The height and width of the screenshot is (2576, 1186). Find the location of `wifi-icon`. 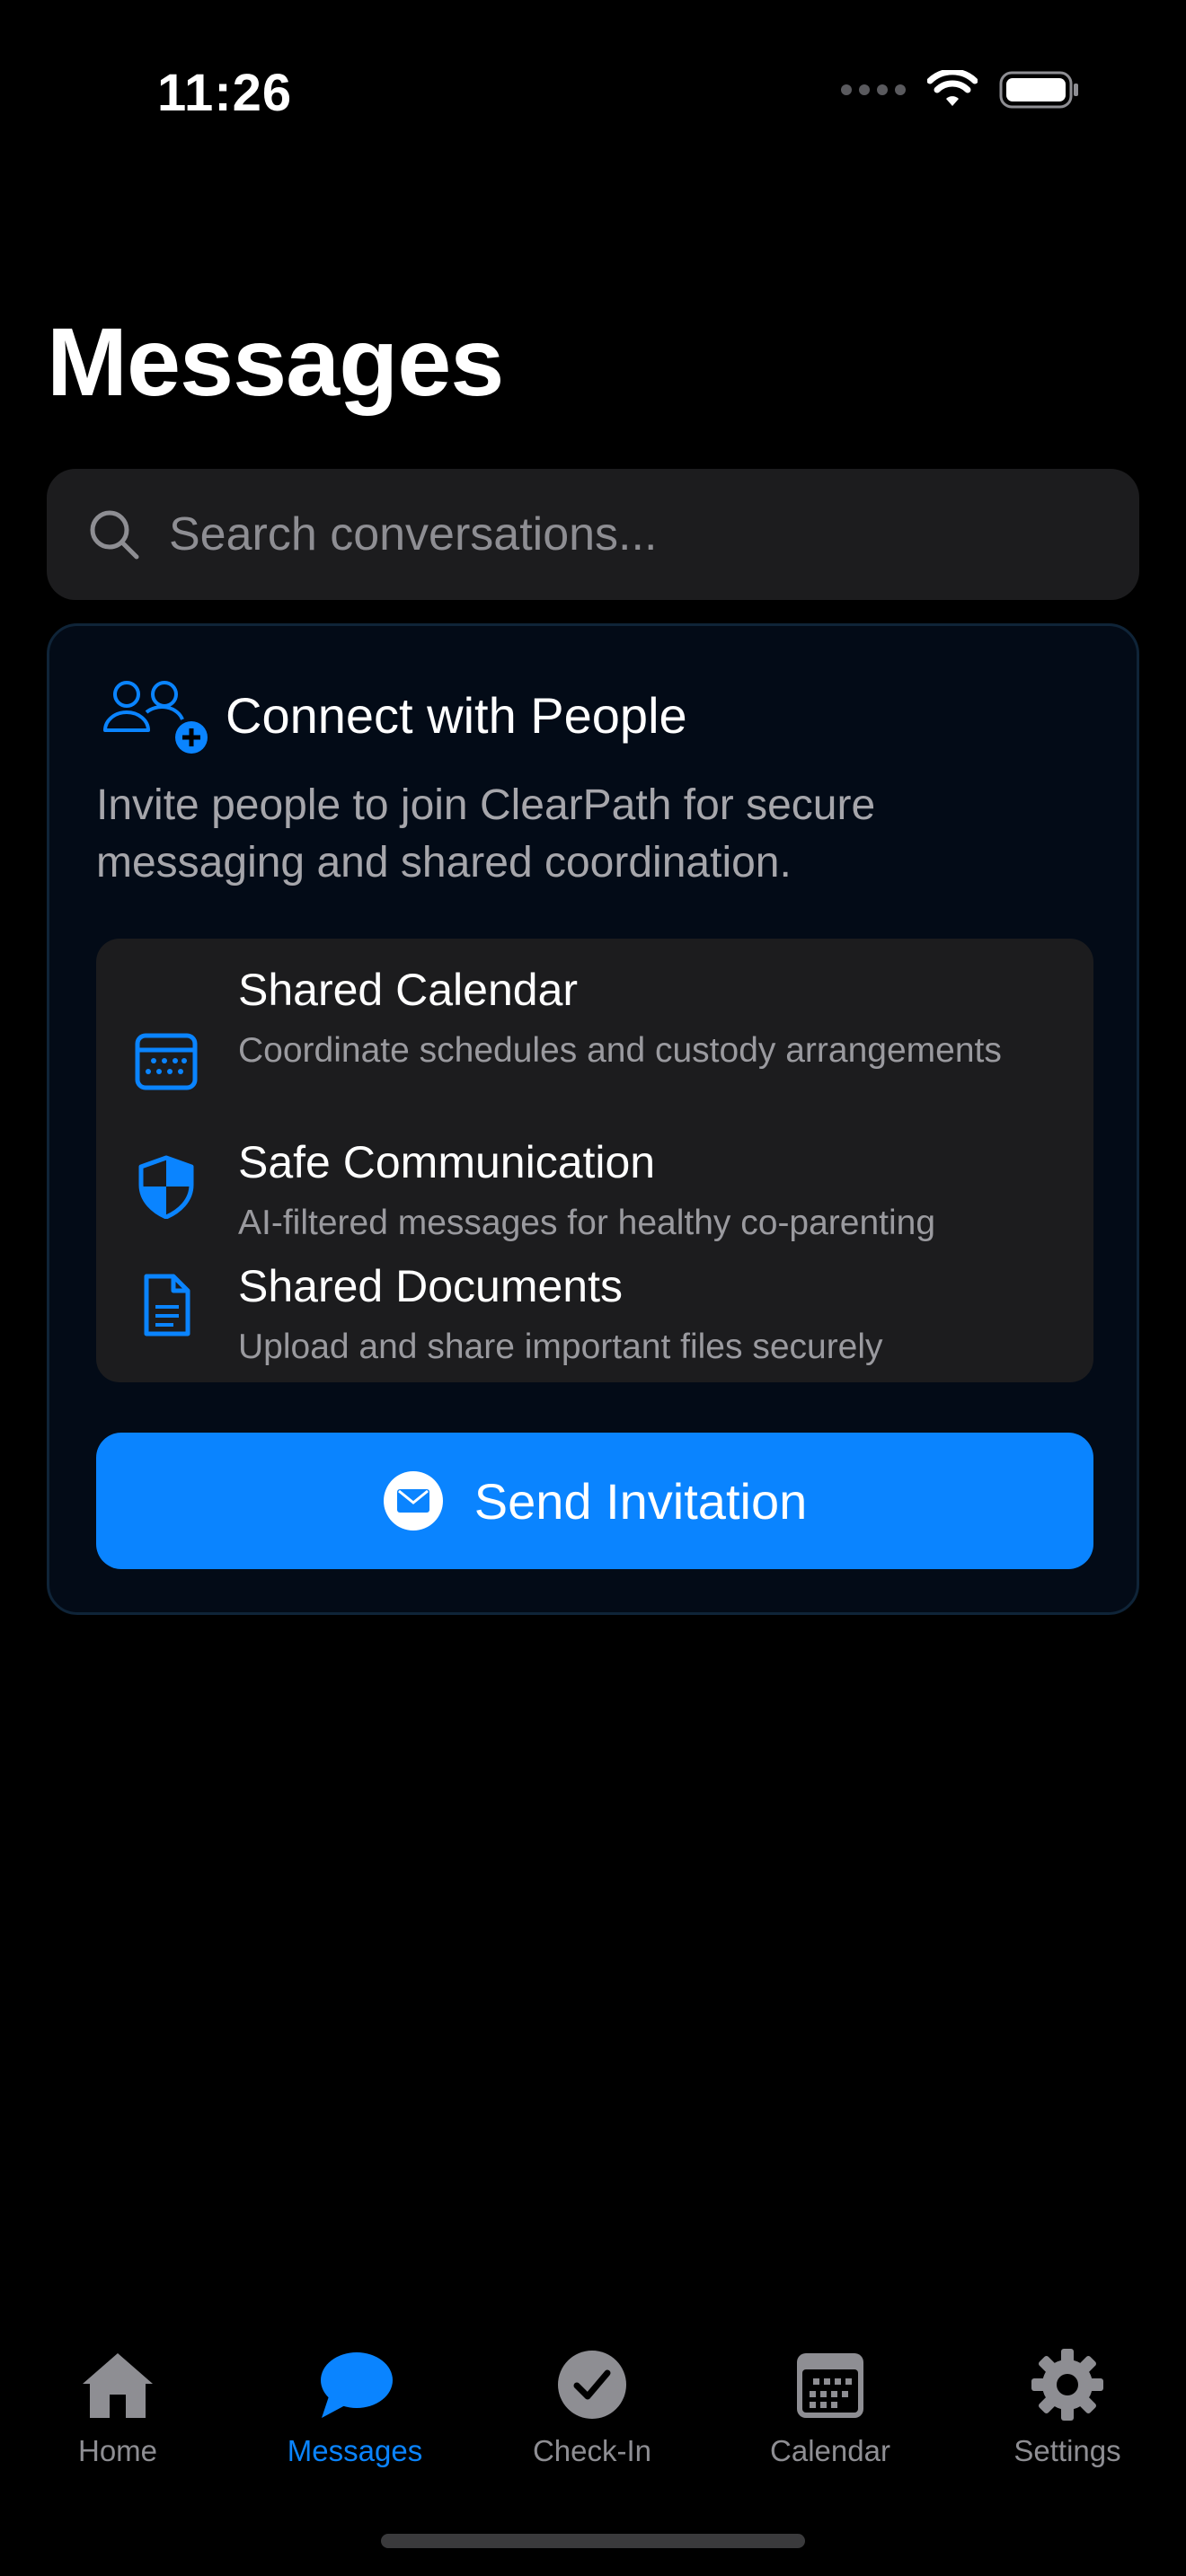

wifi-icon is located at coordinates (952, 88).